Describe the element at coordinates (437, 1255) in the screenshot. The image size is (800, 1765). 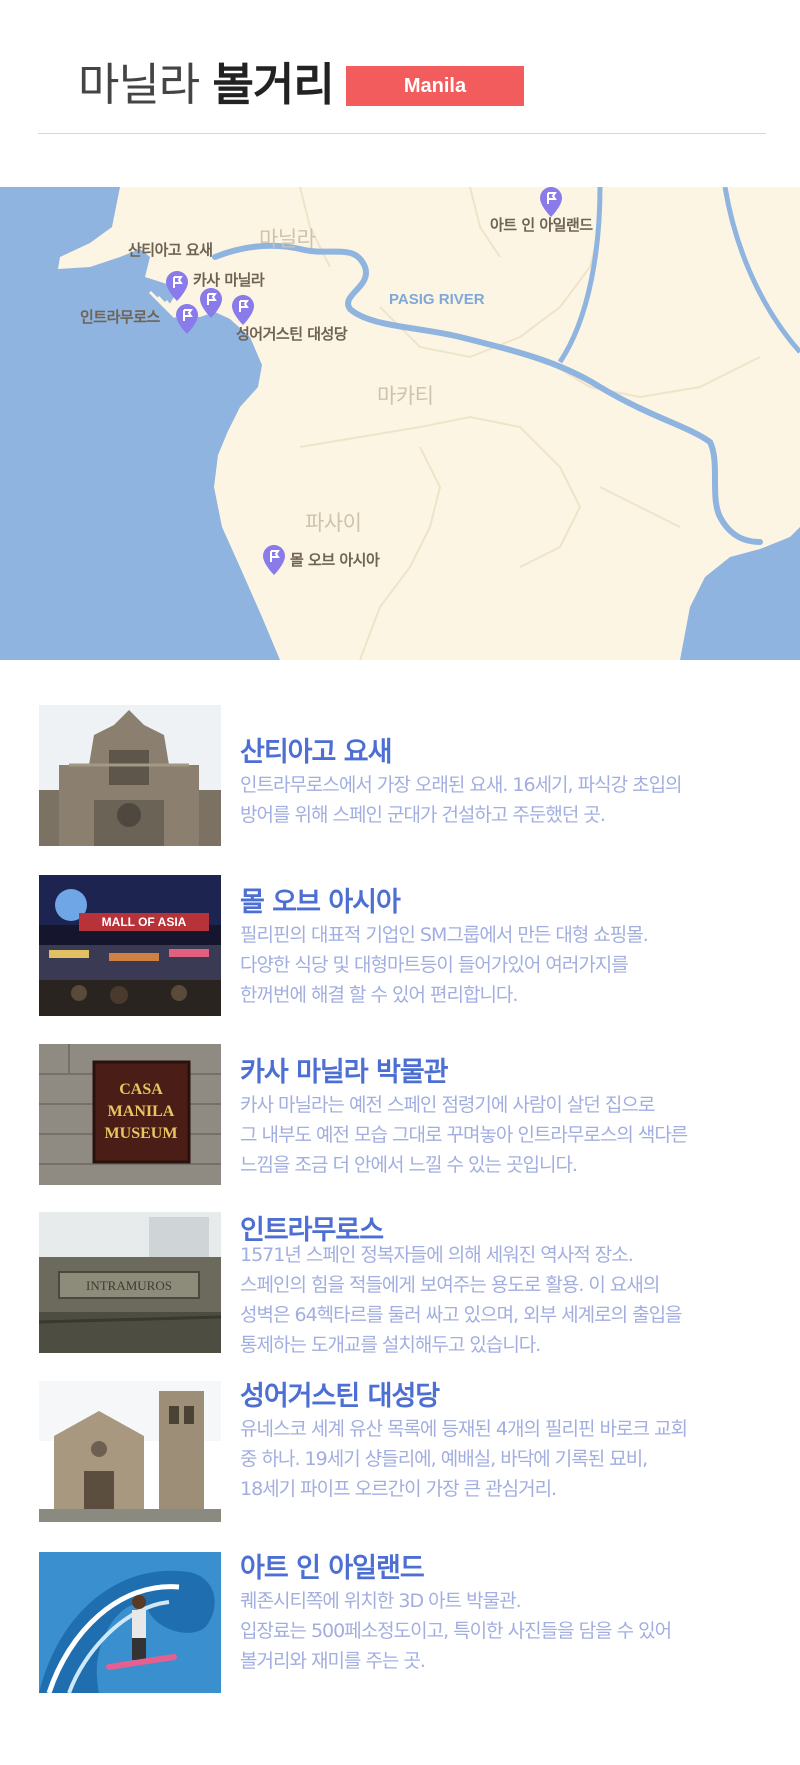
I see `description-line: 1571년 스페인 정복자들에 의해 세워진 역사적 장소.` at that location.